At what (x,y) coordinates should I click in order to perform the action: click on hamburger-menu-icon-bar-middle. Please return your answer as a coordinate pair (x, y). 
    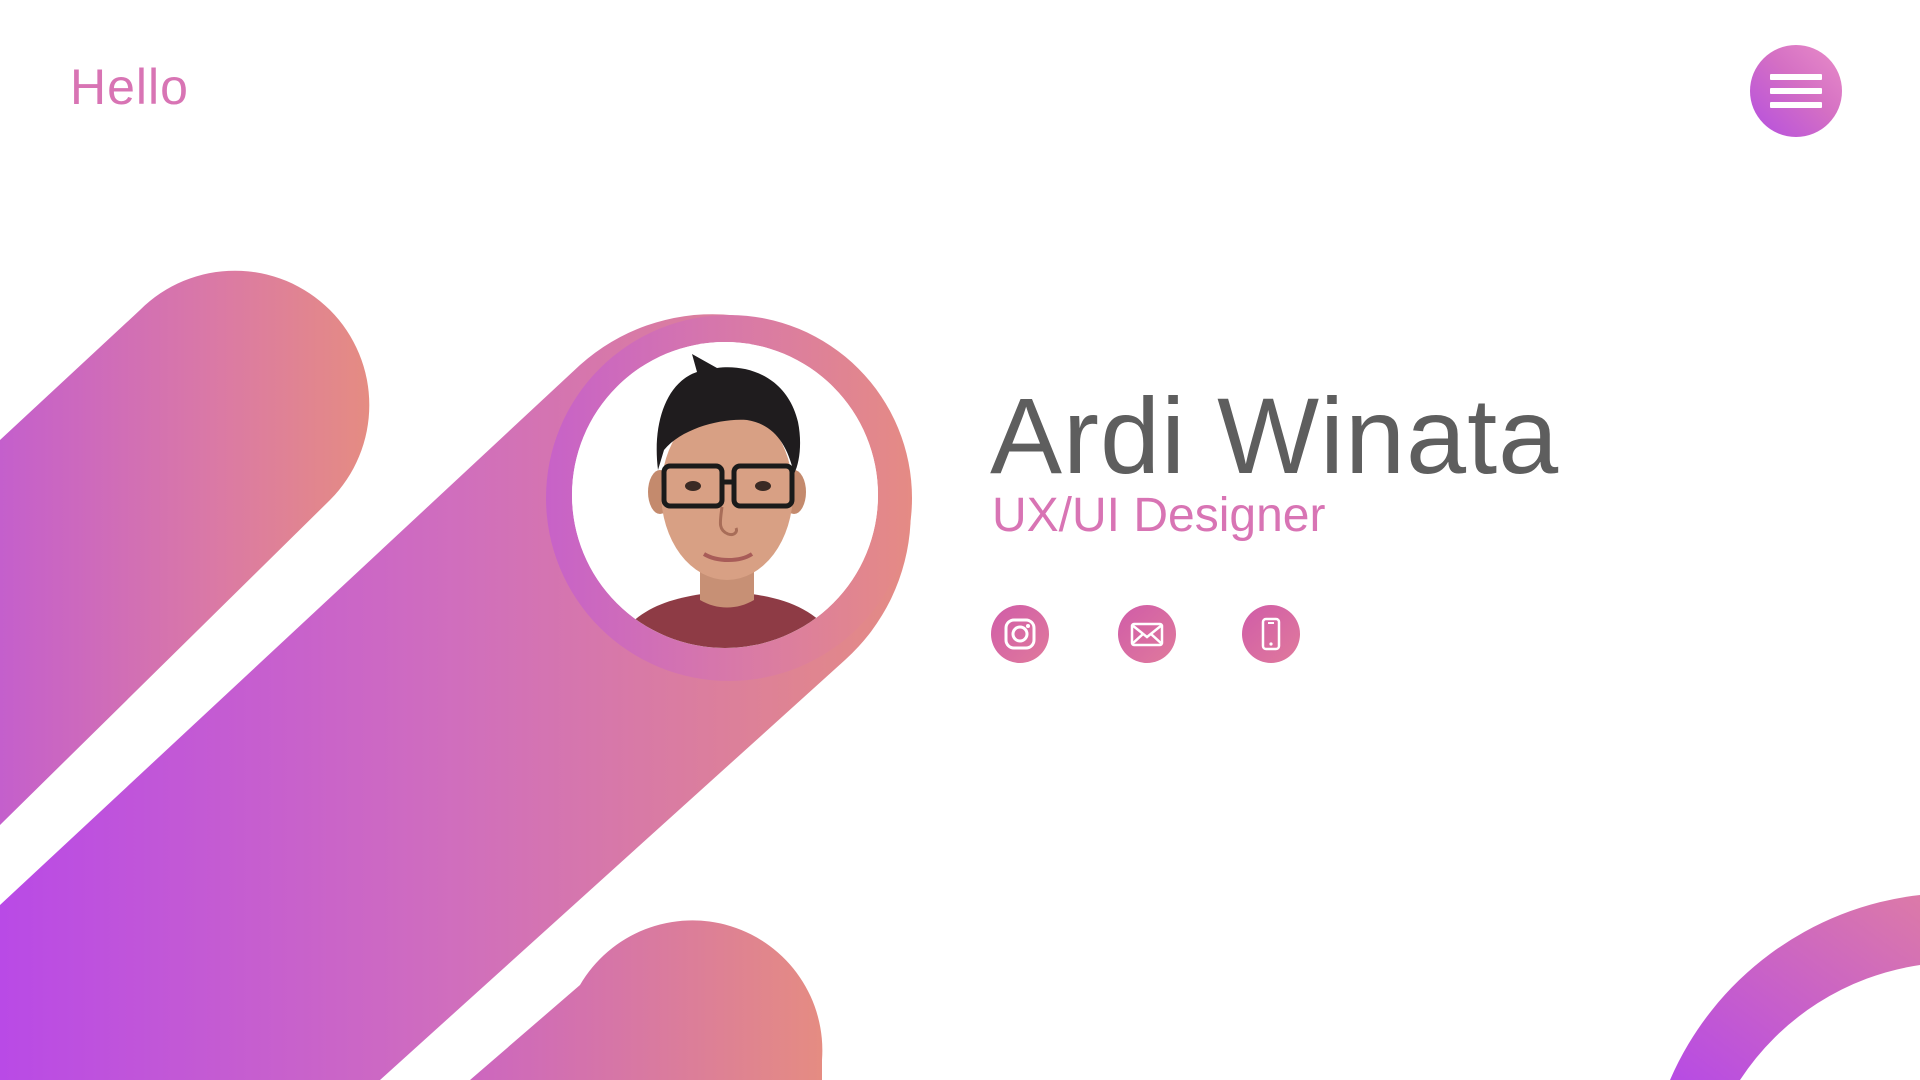
    Looking at the image, I should click on (1796, 91).